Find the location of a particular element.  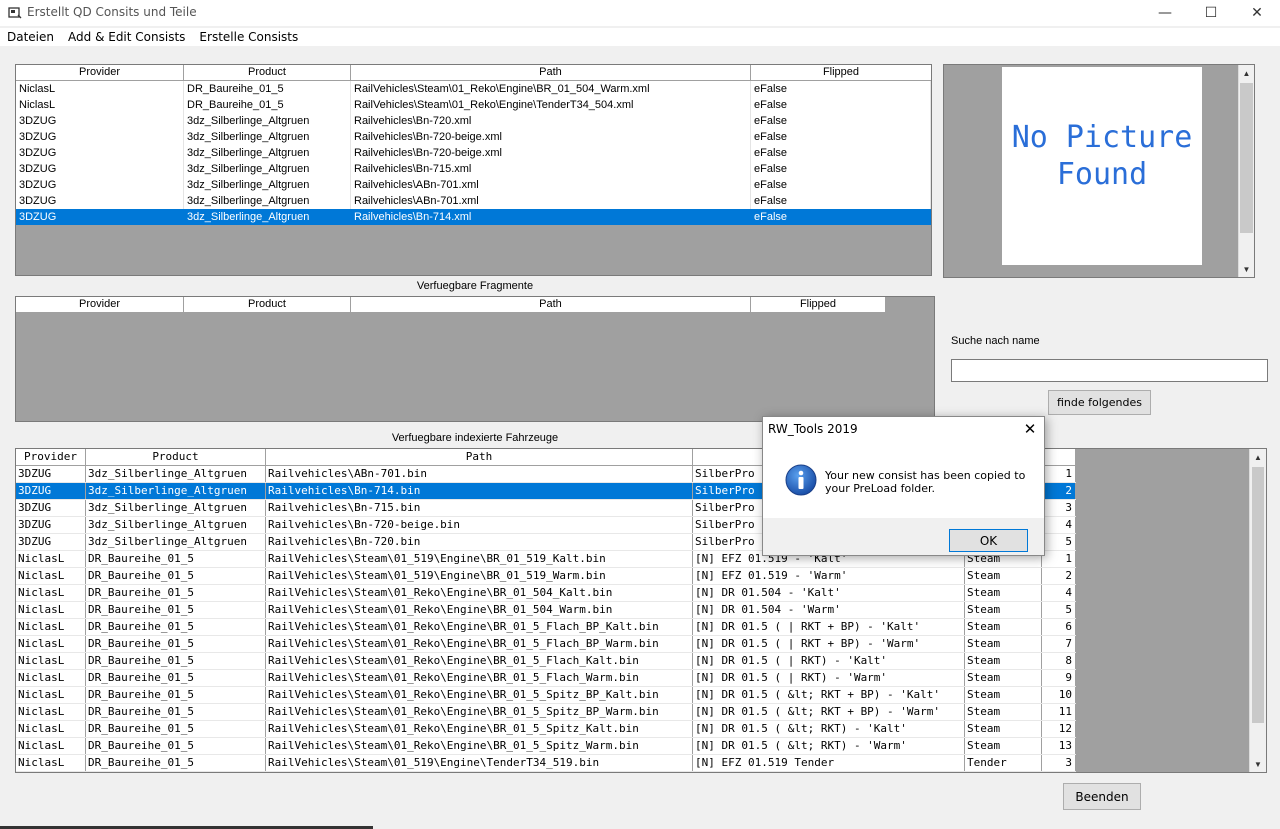

exit-button: Beenden is located at coordinates (1102, 796).